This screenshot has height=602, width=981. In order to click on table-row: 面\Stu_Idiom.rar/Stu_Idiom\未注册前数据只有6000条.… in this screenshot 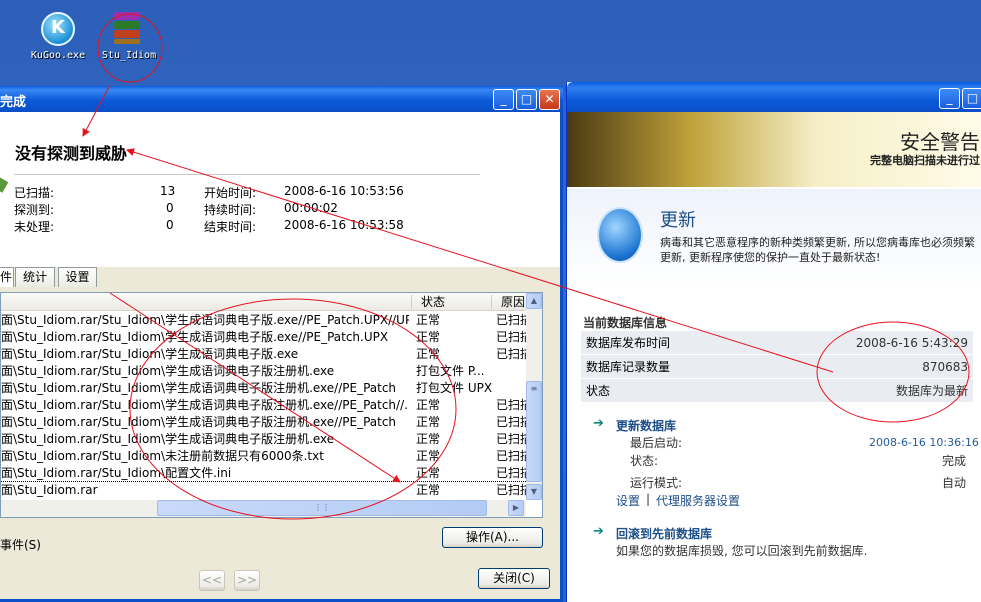, I will do `click(263, 456)`.